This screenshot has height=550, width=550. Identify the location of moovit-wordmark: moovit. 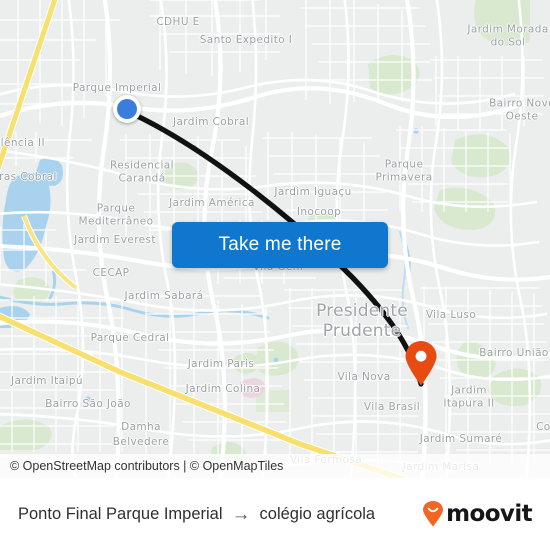
(489, 513).